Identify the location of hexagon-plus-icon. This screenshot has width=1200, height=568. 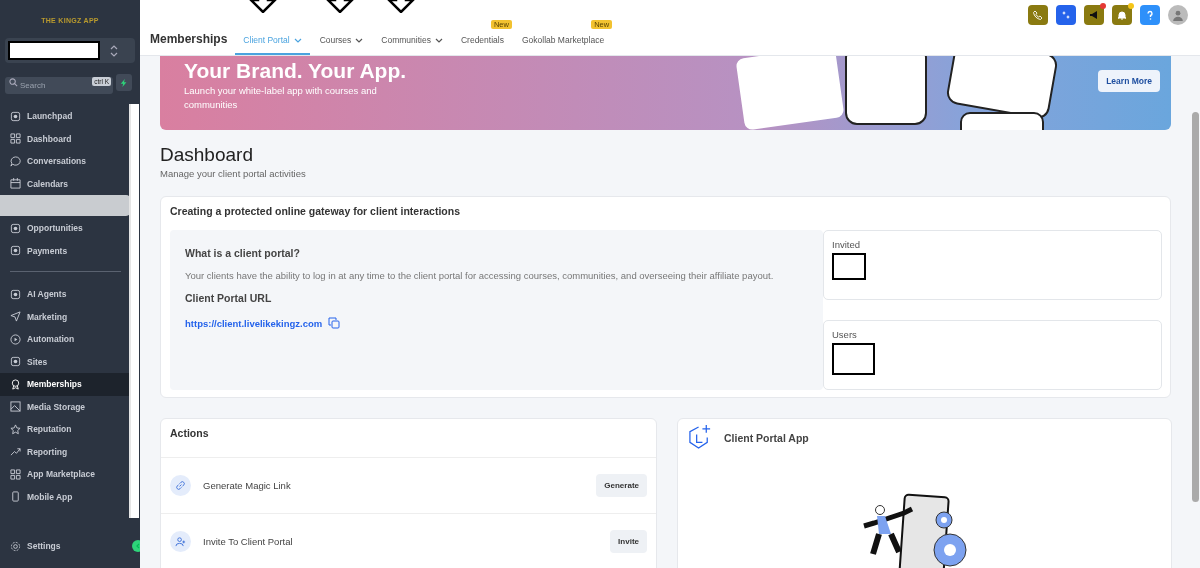
(700, 437).